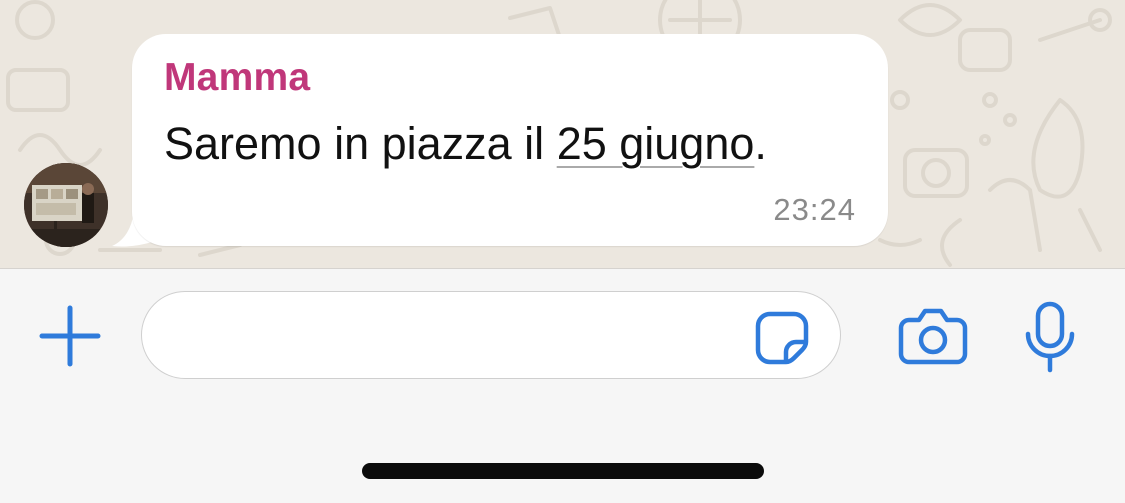 The image size is (1125, 503). What do you see at coordinates (237, 77) in the screenshot?
I see `sender-name: Mamma` at bounding box center [237, 77].